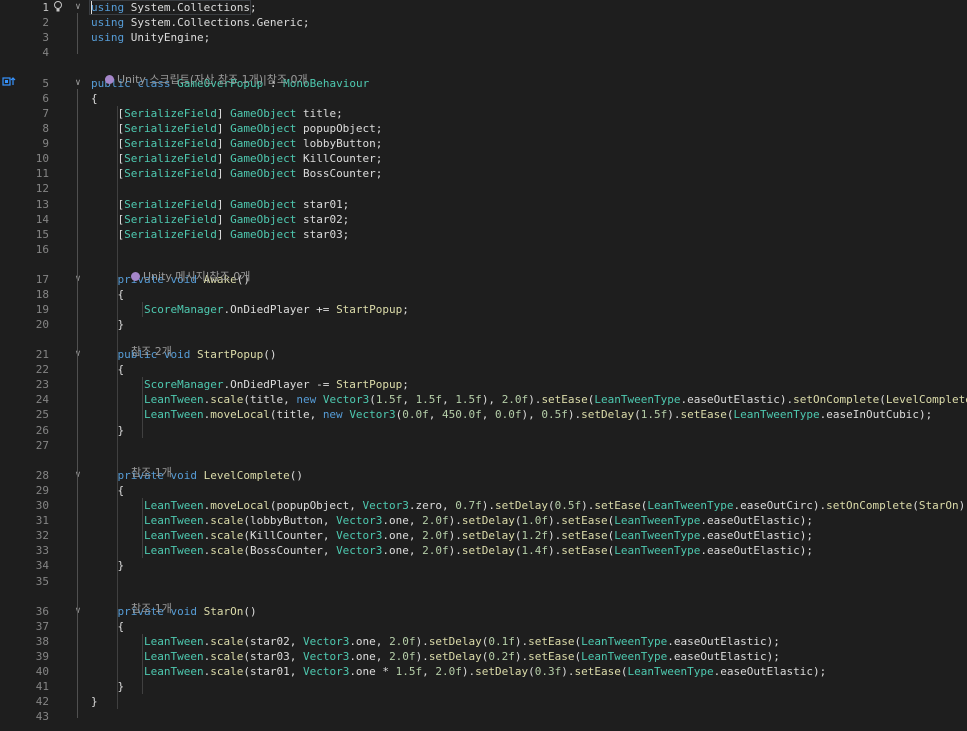 Image resolution: width=967 pixels, height=731 pixels. Describe the element at coordinates (144, 465) in the screenshot. I see `codelens-levelcomplete: 참조 1개` at that location.